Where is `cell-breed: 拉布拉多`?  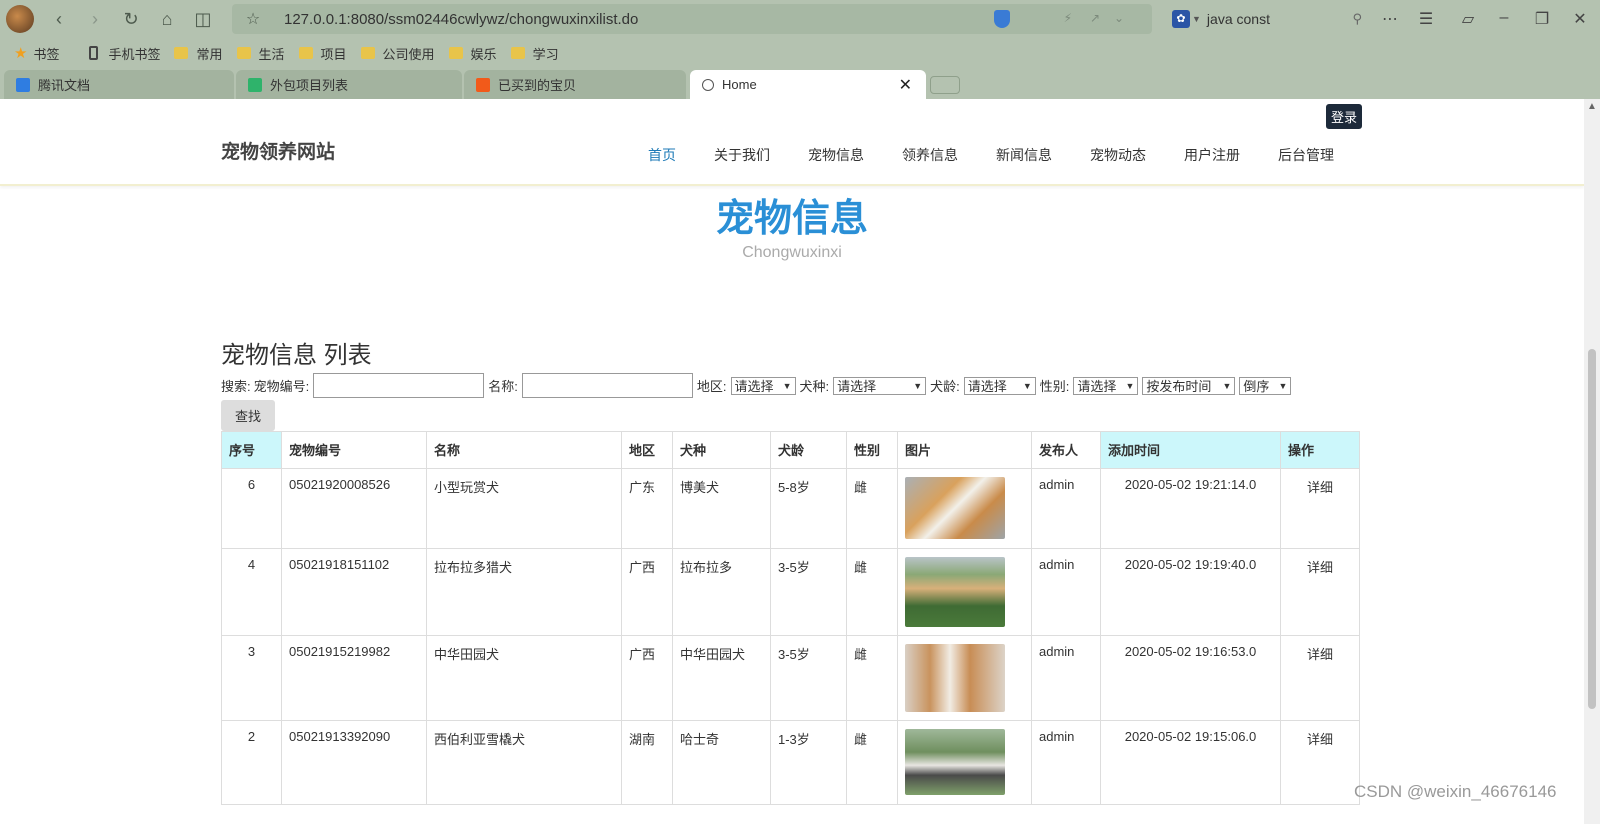
cell-breed: 拉布拉多 is located at coordinates (721, 592).